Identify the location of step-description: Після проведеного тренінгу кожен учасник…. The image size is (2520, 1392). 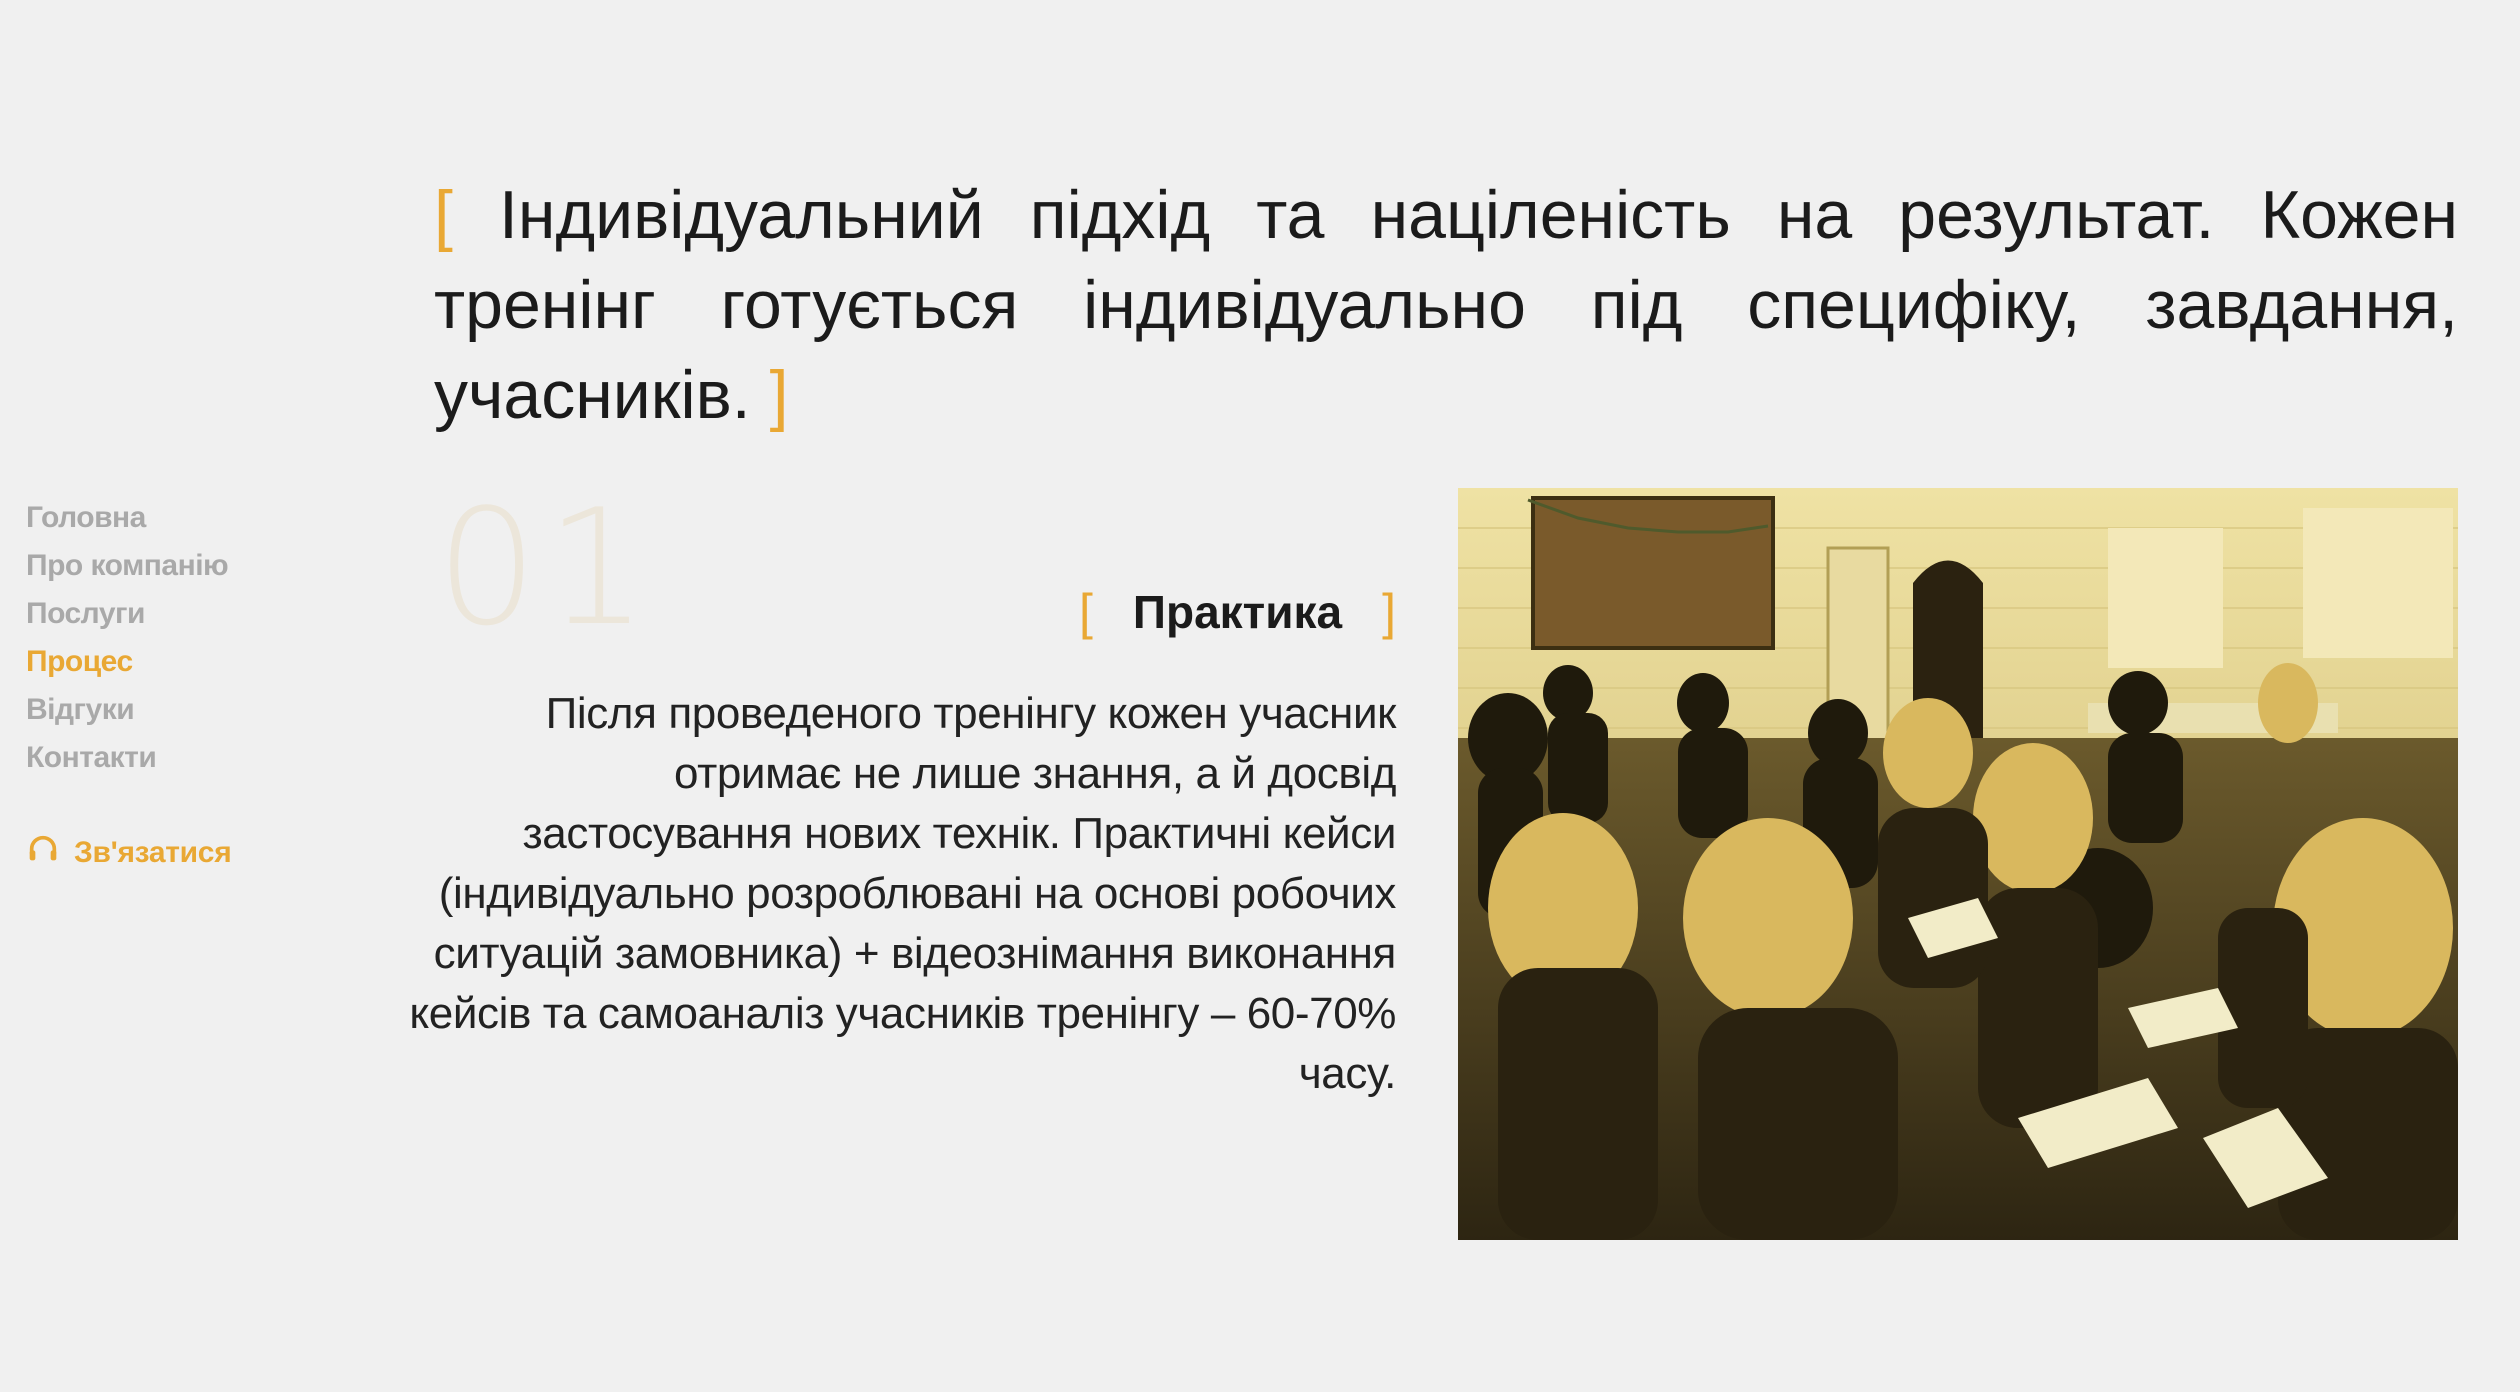
(902, 893).